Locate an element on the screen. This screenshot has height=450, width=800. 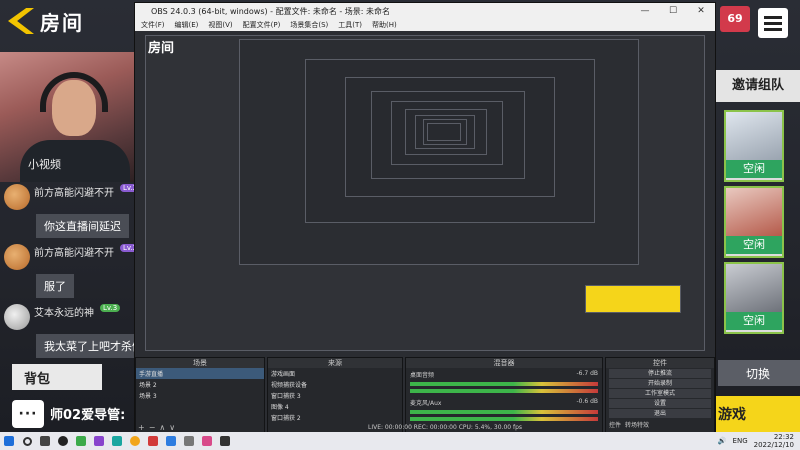
channel-db: -6.7 dB is located at coordinates (587, 373).